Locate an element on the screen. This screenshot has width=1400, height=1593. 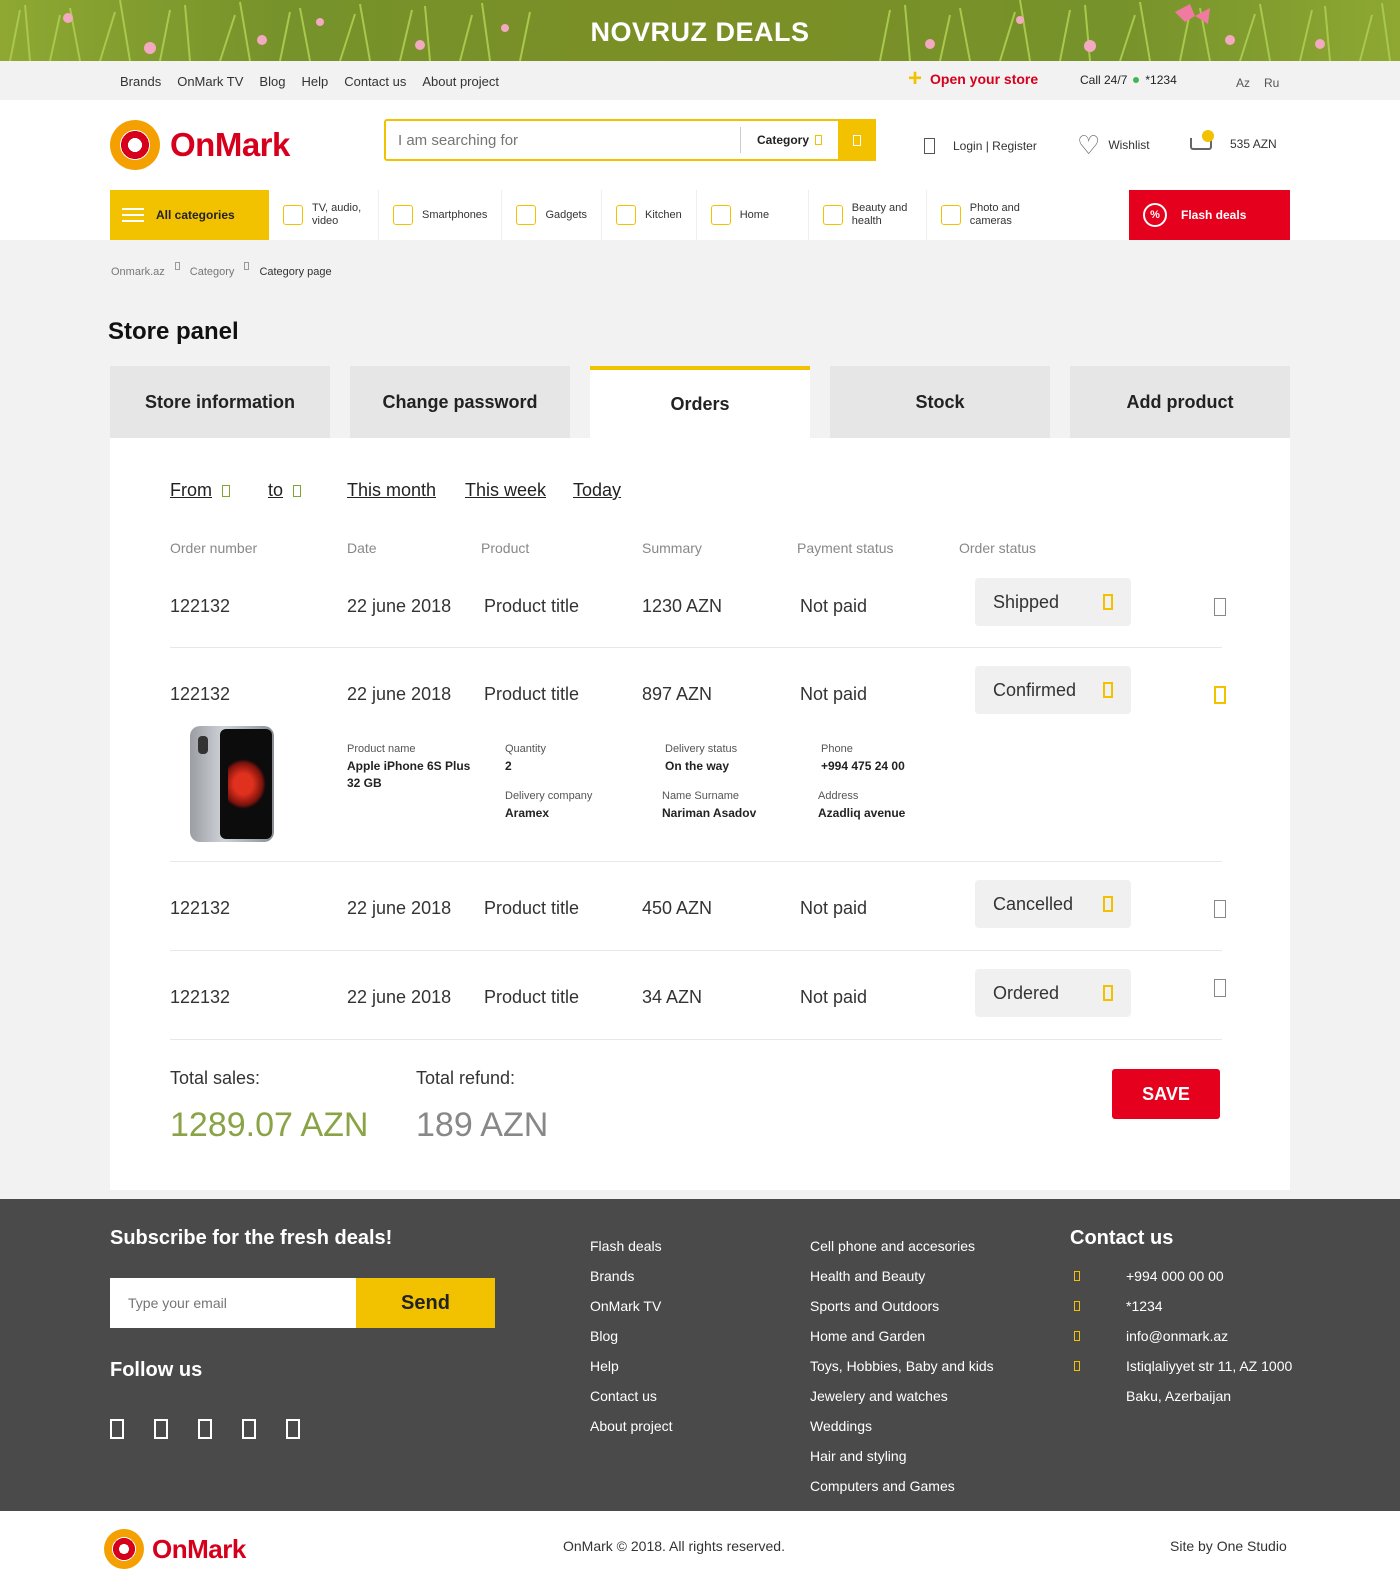
nav-item-label: Home is located at coordinates (754, 214).